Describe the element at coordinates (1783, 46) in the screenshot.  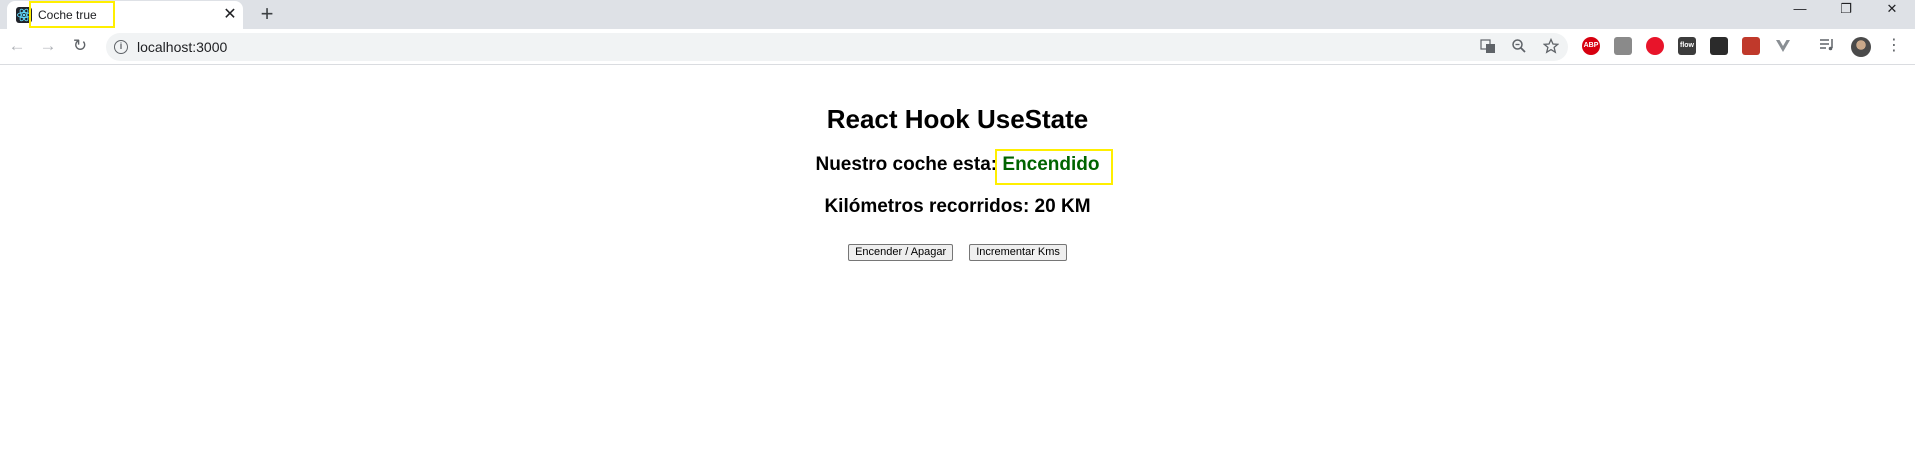
I see `vue-devtools-icon` at that location.